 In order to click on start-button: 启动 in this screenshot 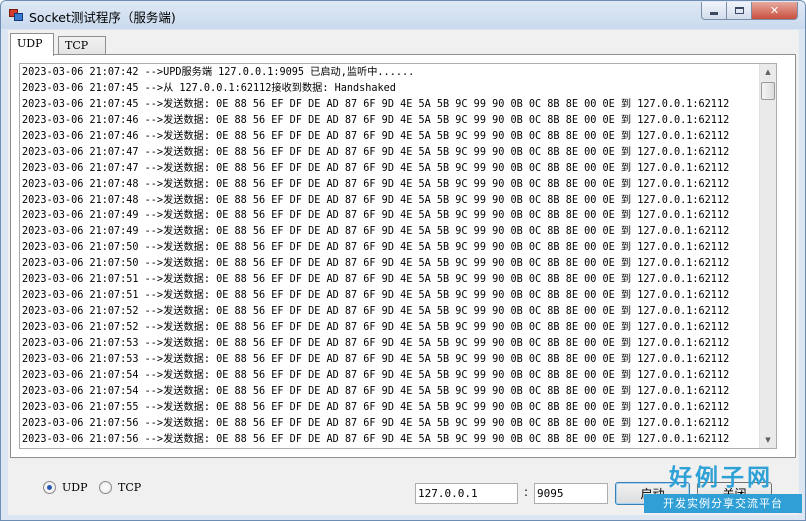, I will do `click(652, 493)`.